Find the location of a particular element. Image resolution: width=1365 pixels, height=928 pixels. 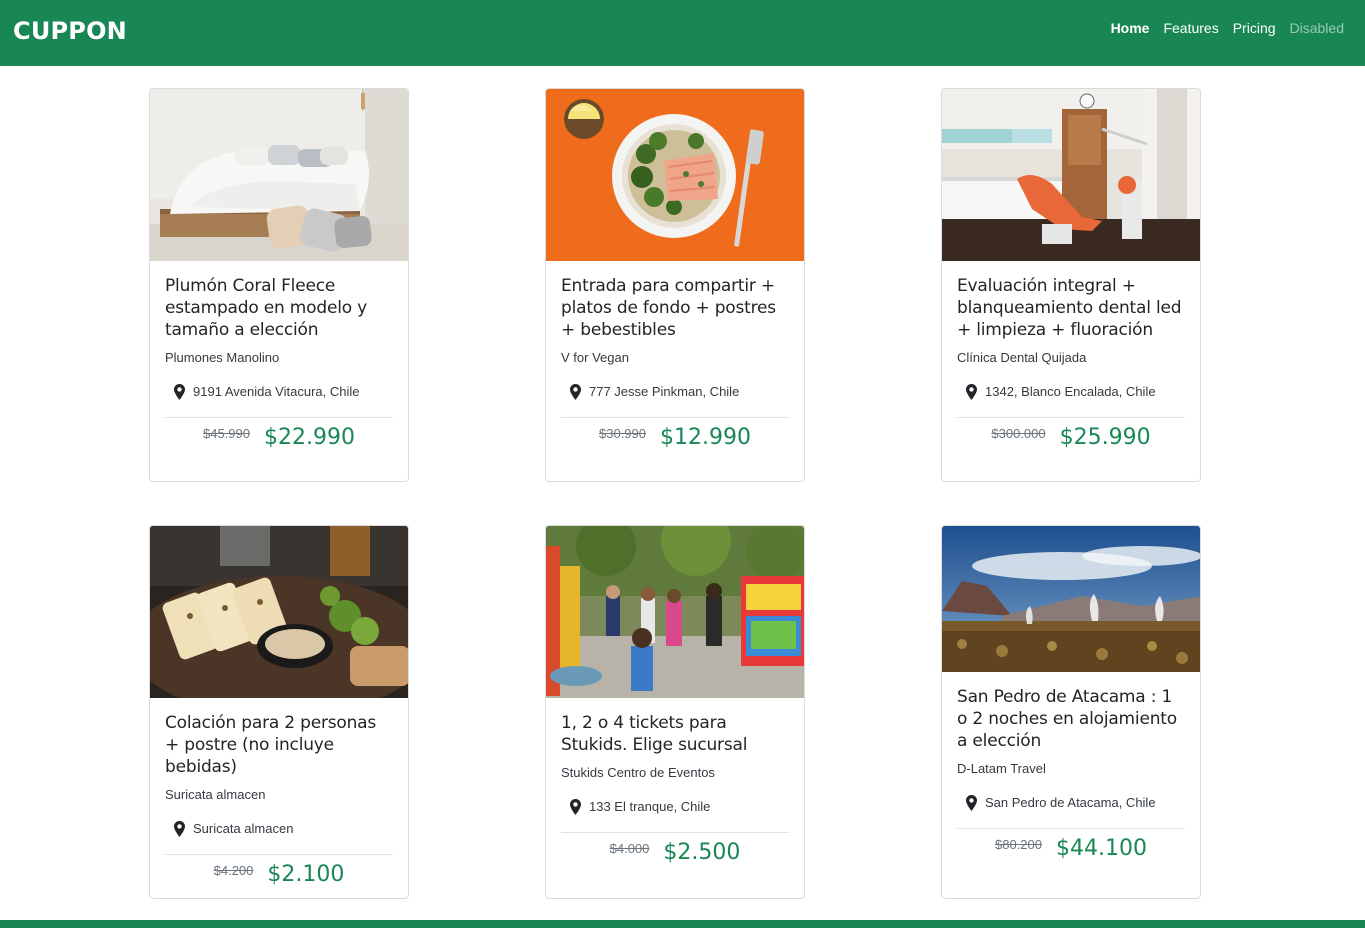

discount-price: $25.990 is located at coordinates (1105, 437).